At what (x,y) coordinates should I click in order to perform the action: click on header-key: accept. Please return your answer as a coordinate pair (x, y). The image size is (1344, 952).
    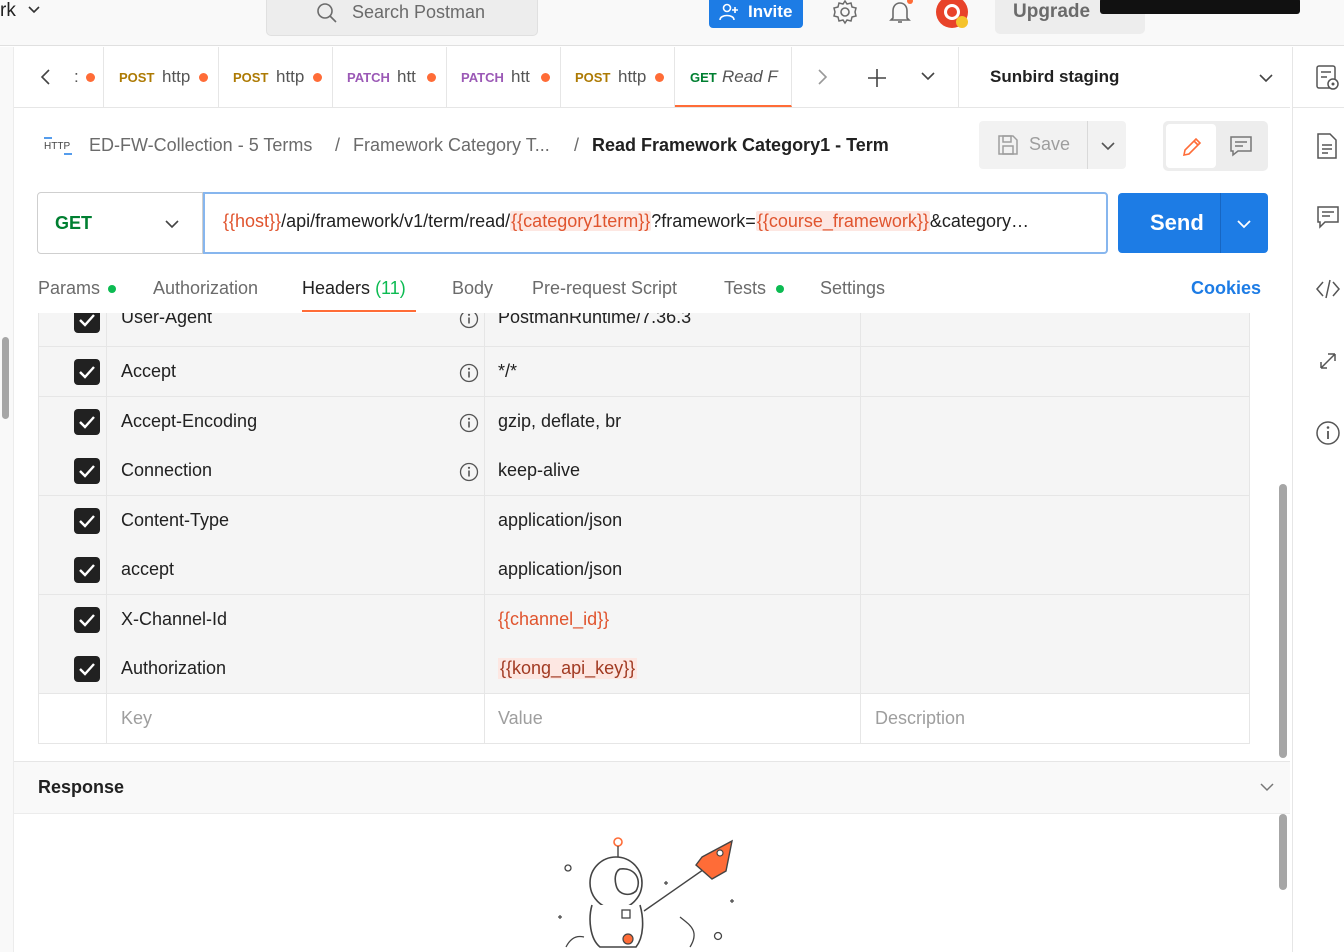
    Looking at the image, I should click on (147, 569).